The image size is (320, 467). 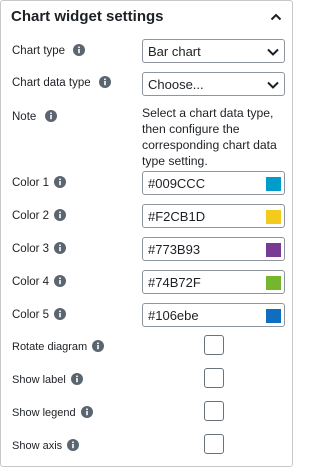 I want to click on chart-type-label-wrap: Chart type, so click(x=49, y=50).